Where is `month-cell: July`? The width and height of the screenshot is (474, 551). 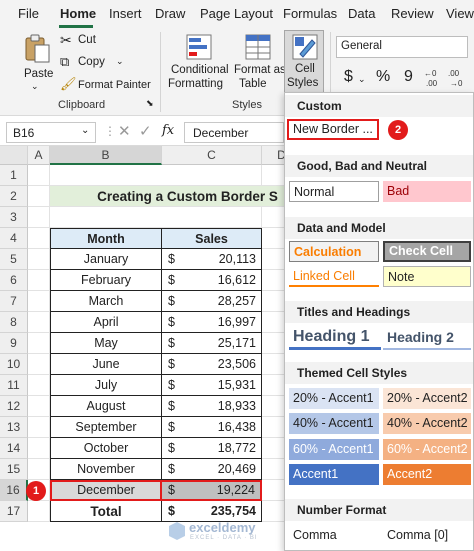
month-cell: July is located at coordinates (106, 385).